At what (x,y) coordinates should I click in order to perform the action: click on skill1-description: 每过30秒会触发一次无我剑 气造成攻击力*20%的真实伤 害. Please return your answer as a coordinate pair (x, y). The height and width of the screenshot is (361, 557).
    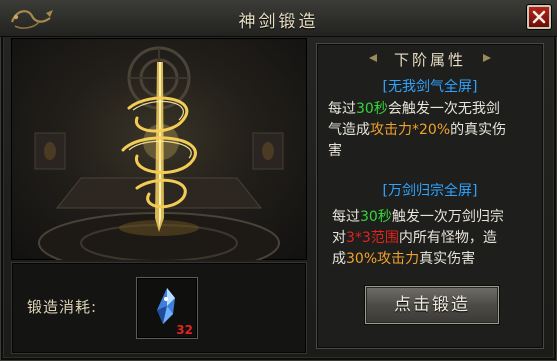
    Looking at the image, I should click on (417, 130).